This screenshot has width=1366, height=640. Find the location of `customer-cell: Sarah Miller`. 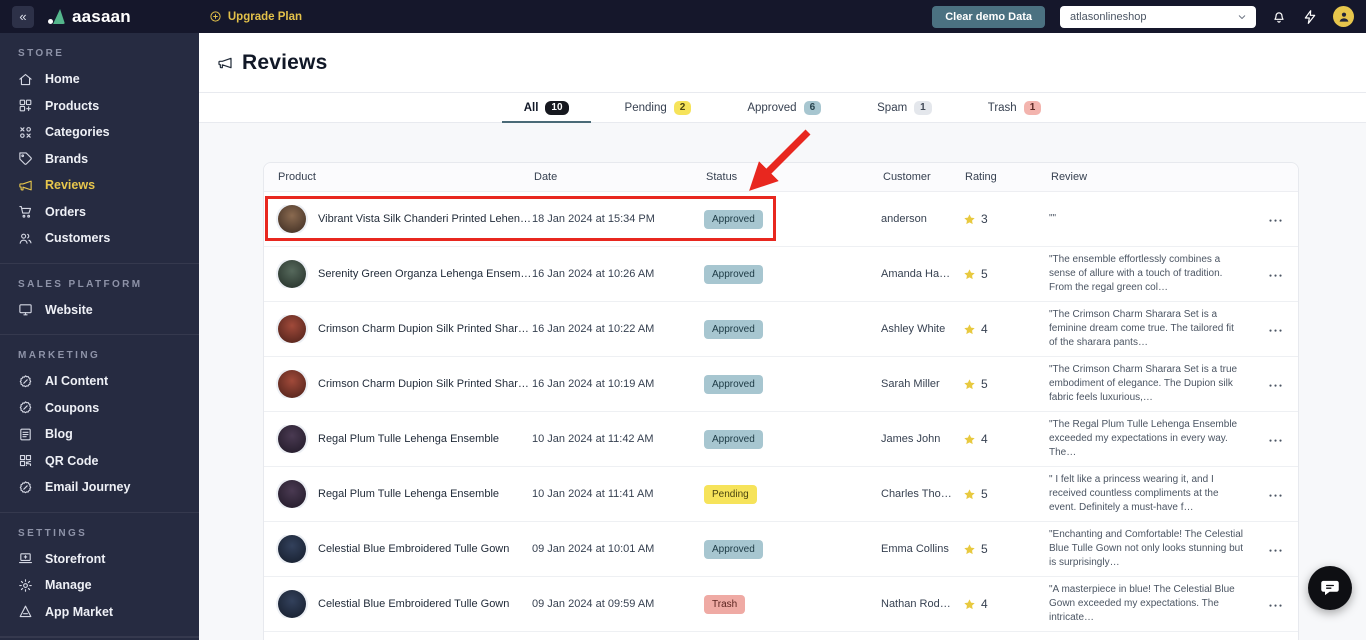

customer-cell: Sarah Miller is located at coordinates (910, 384).